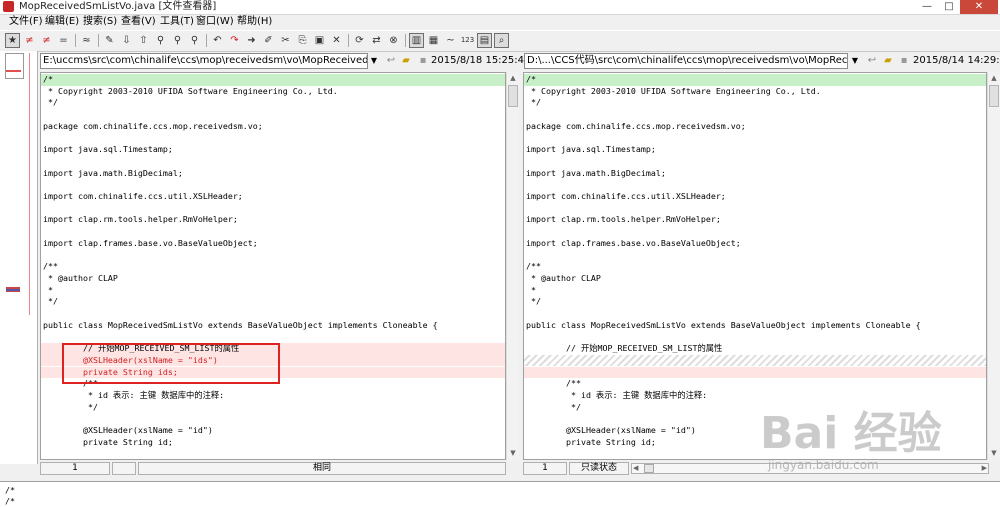  What do you see at coordinates (234, 40) in the screenshot?
I see `redo-icon: ↷` at bounding box center [234, 40].